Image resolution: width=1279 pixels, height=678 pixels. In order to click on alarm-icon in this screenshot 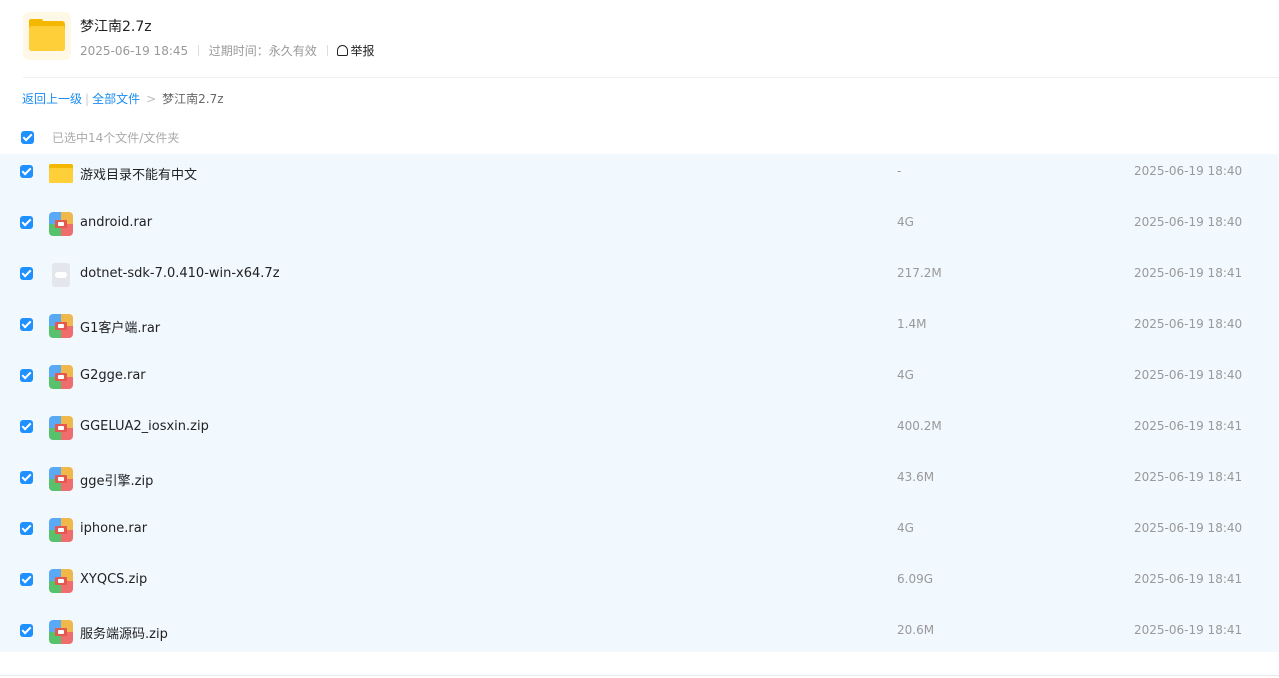, I will do `click(343, 50)`.